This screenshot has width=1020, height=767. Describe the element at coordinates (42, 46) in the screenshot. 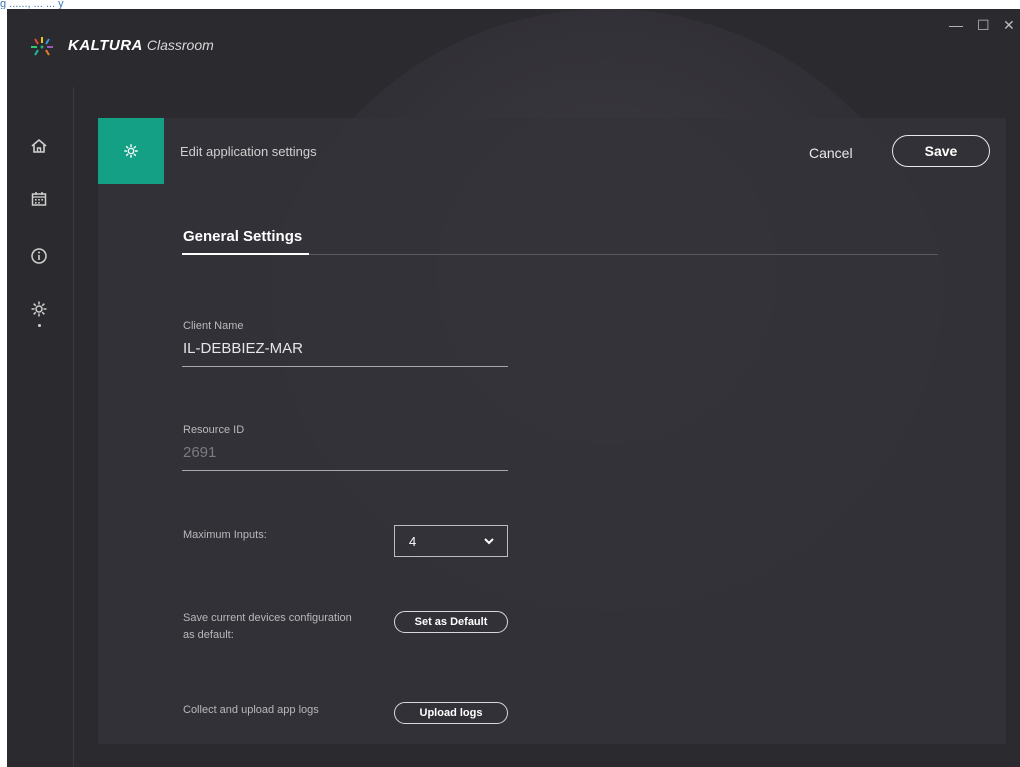

I see `kaltura-logo-icon` at that location.